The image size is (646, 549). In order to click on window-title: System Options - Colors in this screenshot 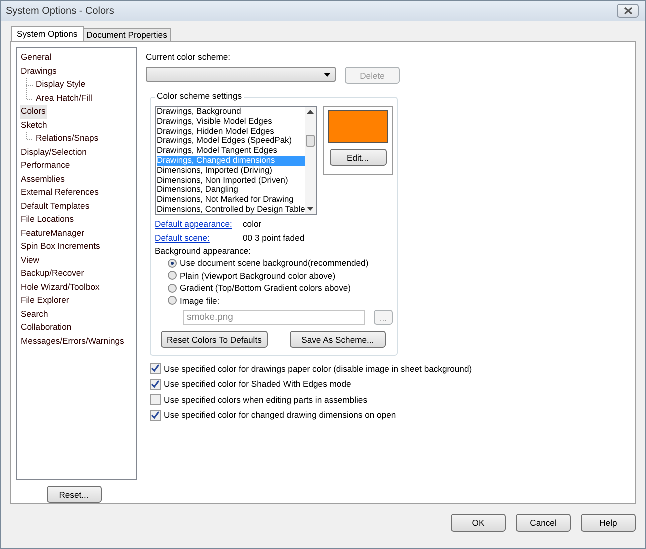, I will do `click(60, 11)`.